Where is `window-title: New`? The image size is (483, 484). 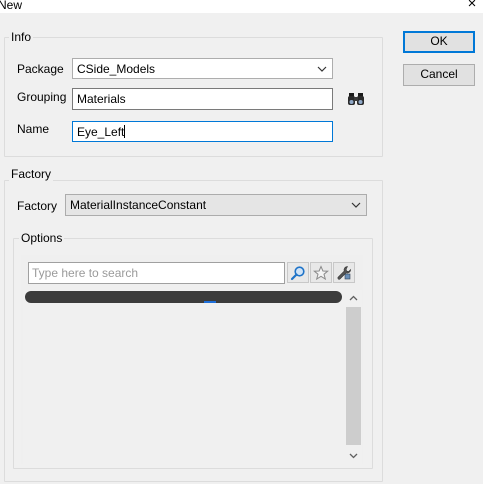
window-title: New is located at coordinates (11, 6).